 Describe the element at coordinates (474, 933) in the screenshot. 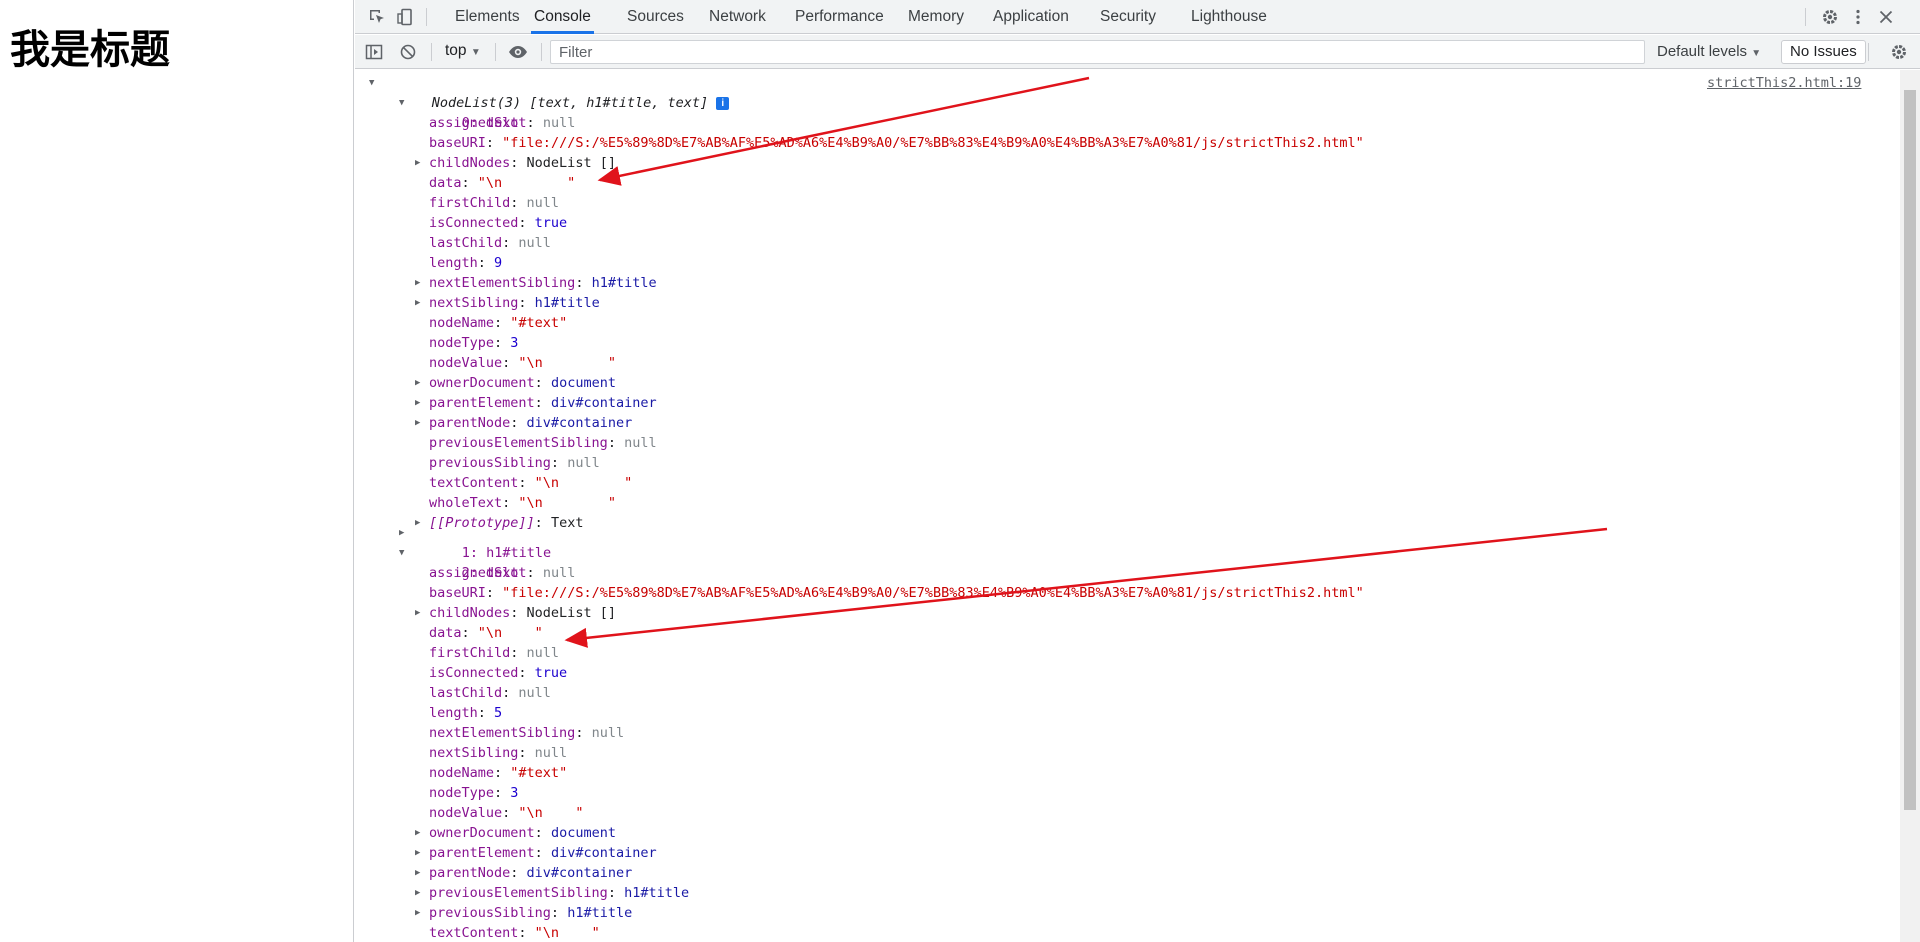

I see `property-key: textContent` at that location.